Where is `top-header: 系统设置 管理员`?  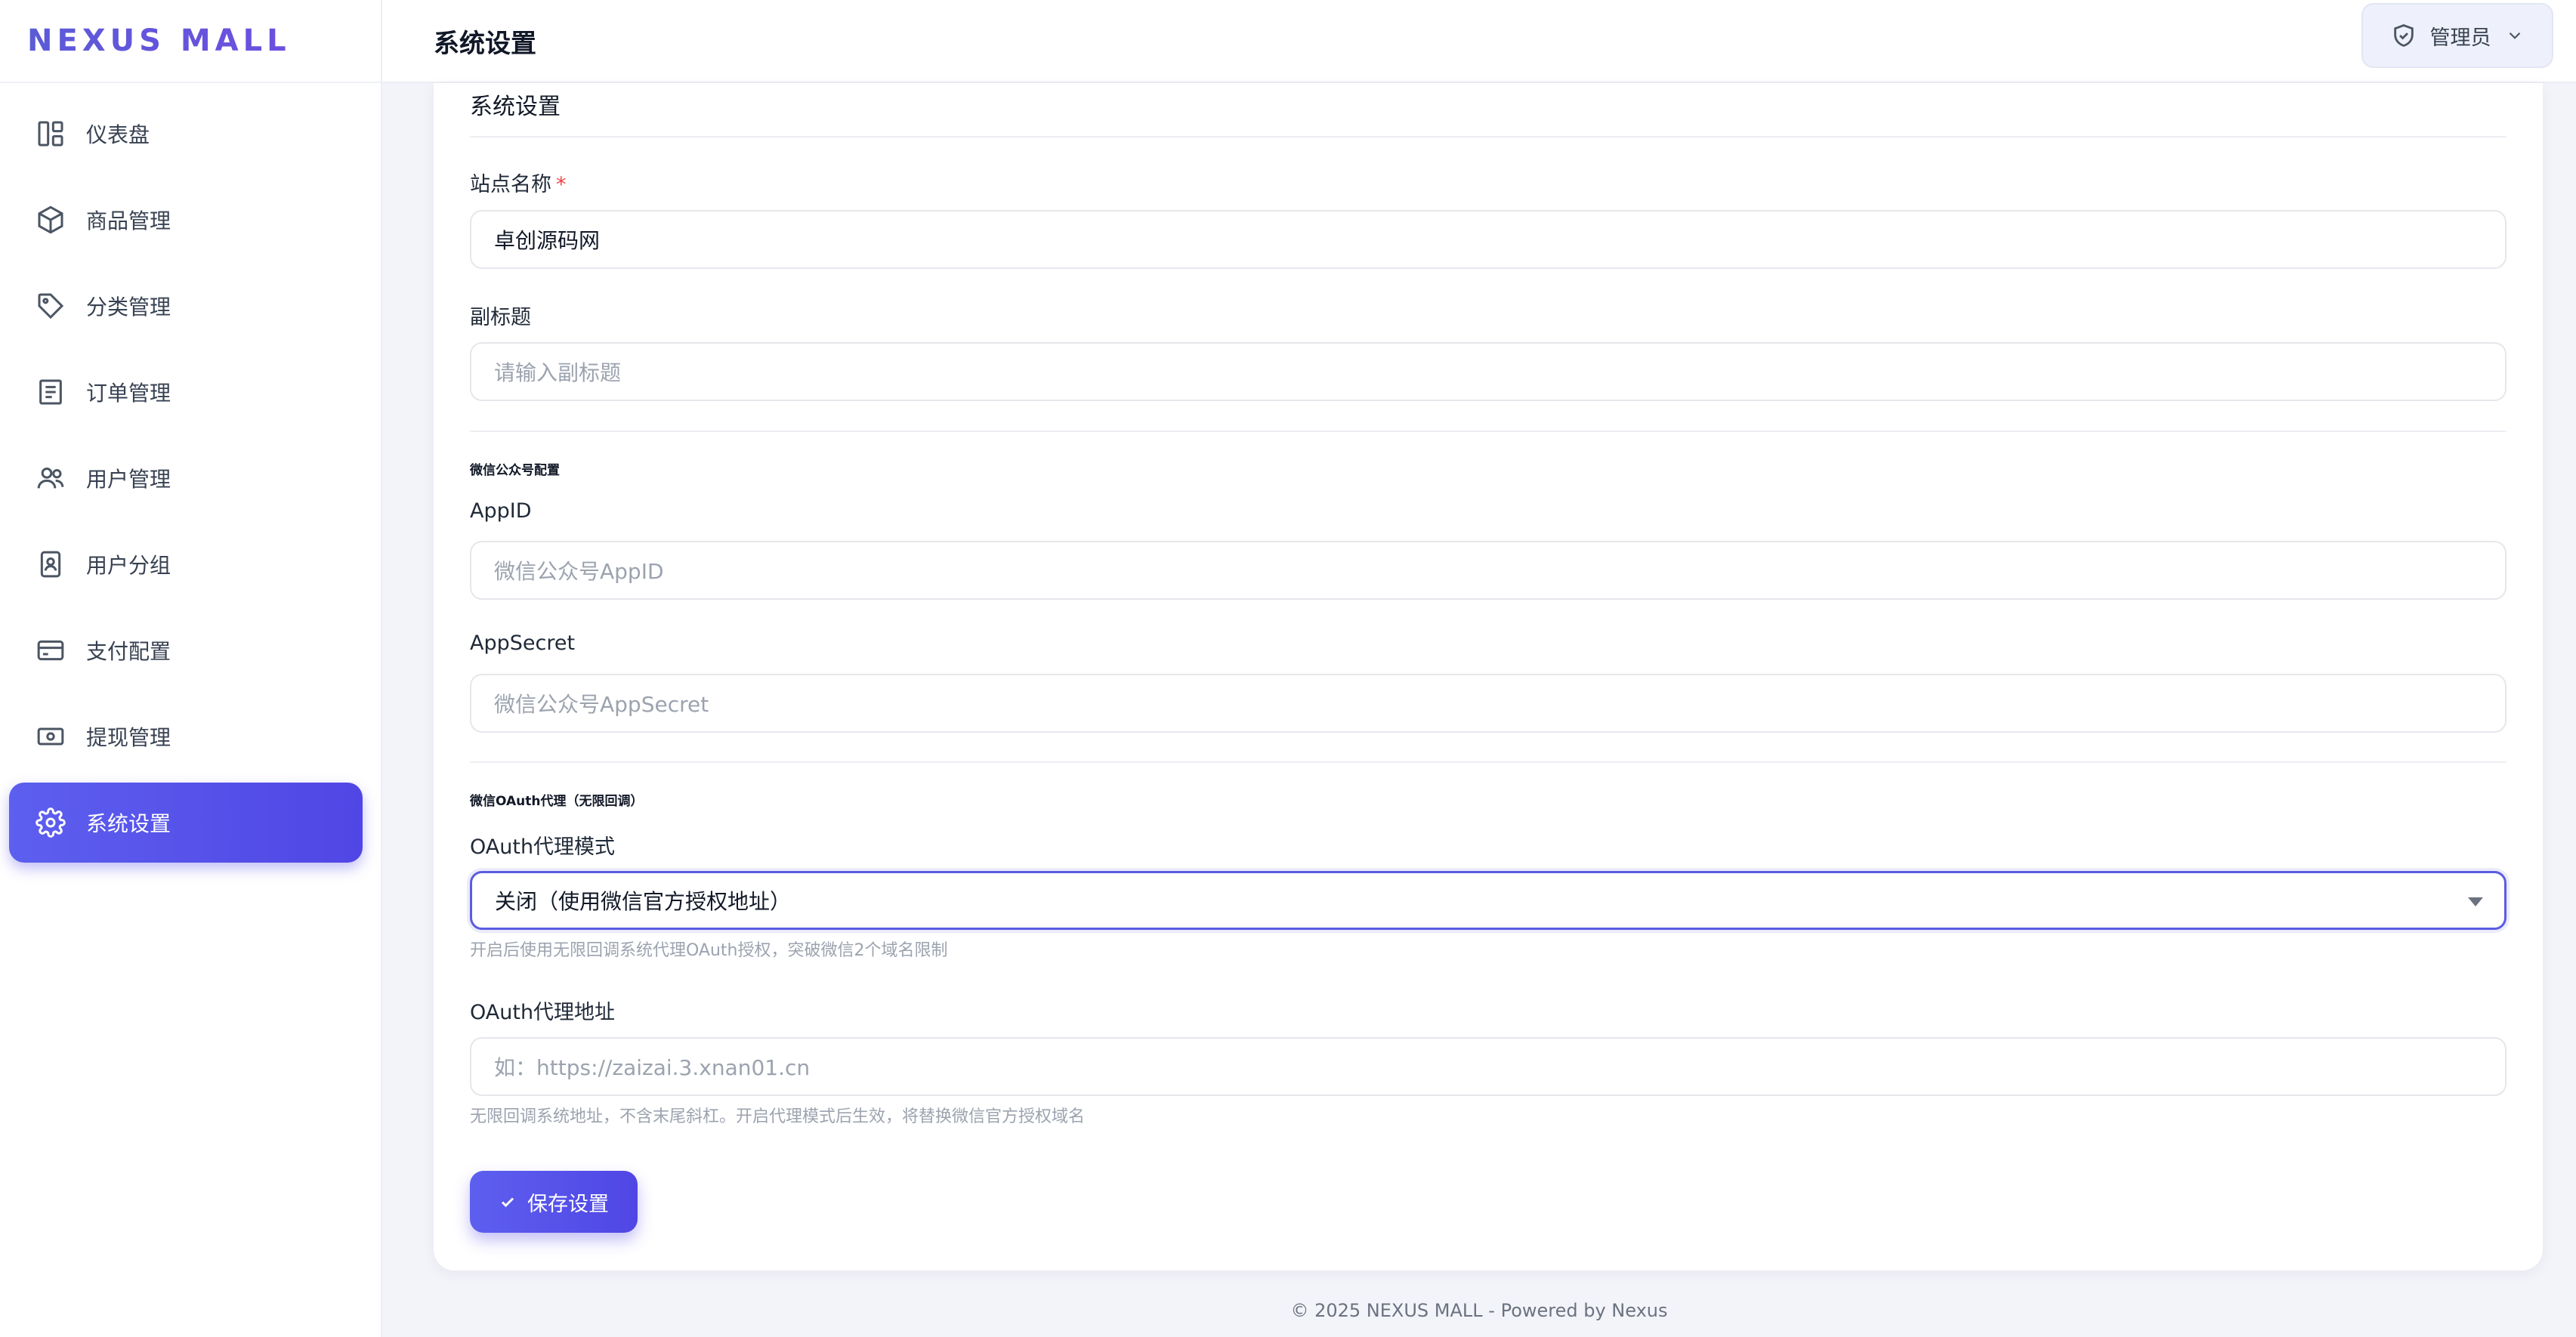
top-header: 系统设置 管理员 is located at coordinates (1479, 41).